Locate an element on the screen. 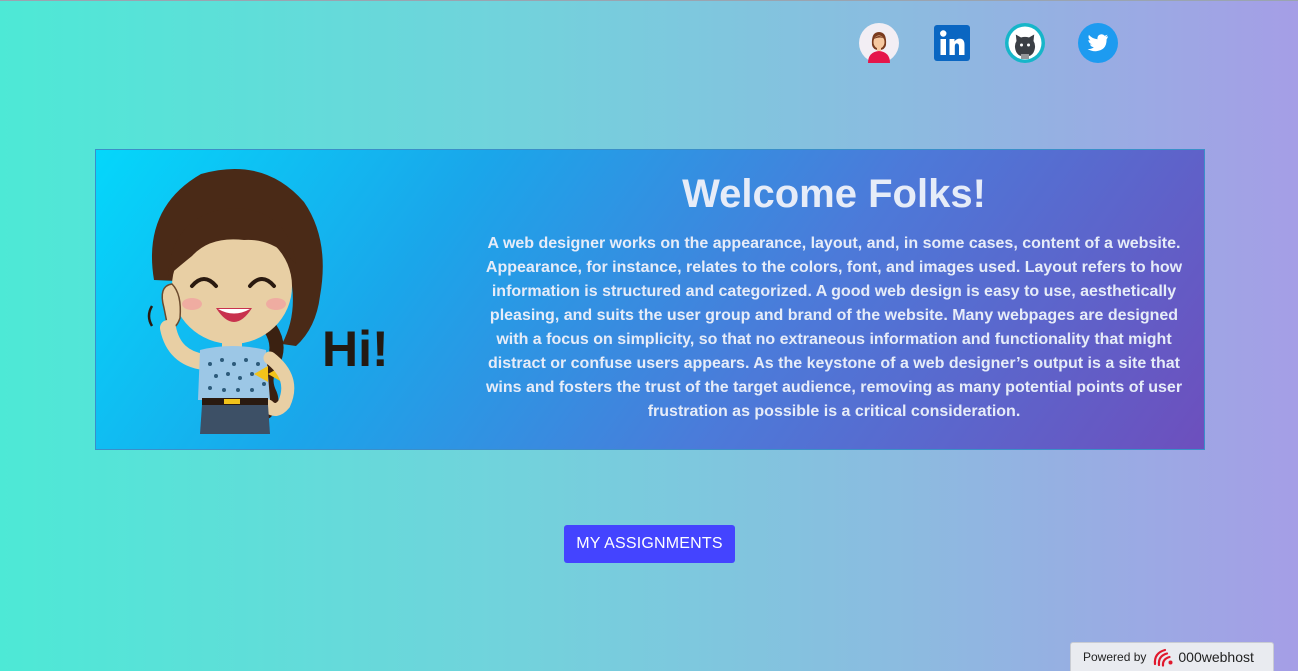  profile-avatar-link is located at coordinates (879, 43).